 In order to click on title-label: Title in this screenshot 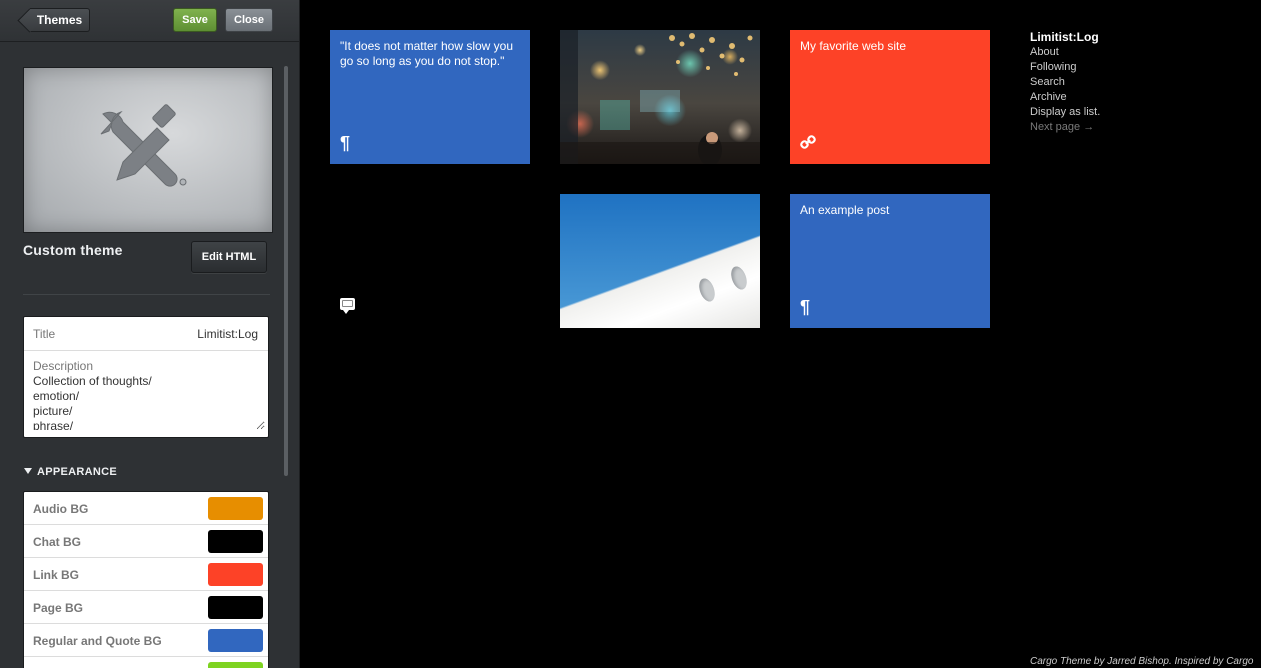, I will do `click(44, 334)`.